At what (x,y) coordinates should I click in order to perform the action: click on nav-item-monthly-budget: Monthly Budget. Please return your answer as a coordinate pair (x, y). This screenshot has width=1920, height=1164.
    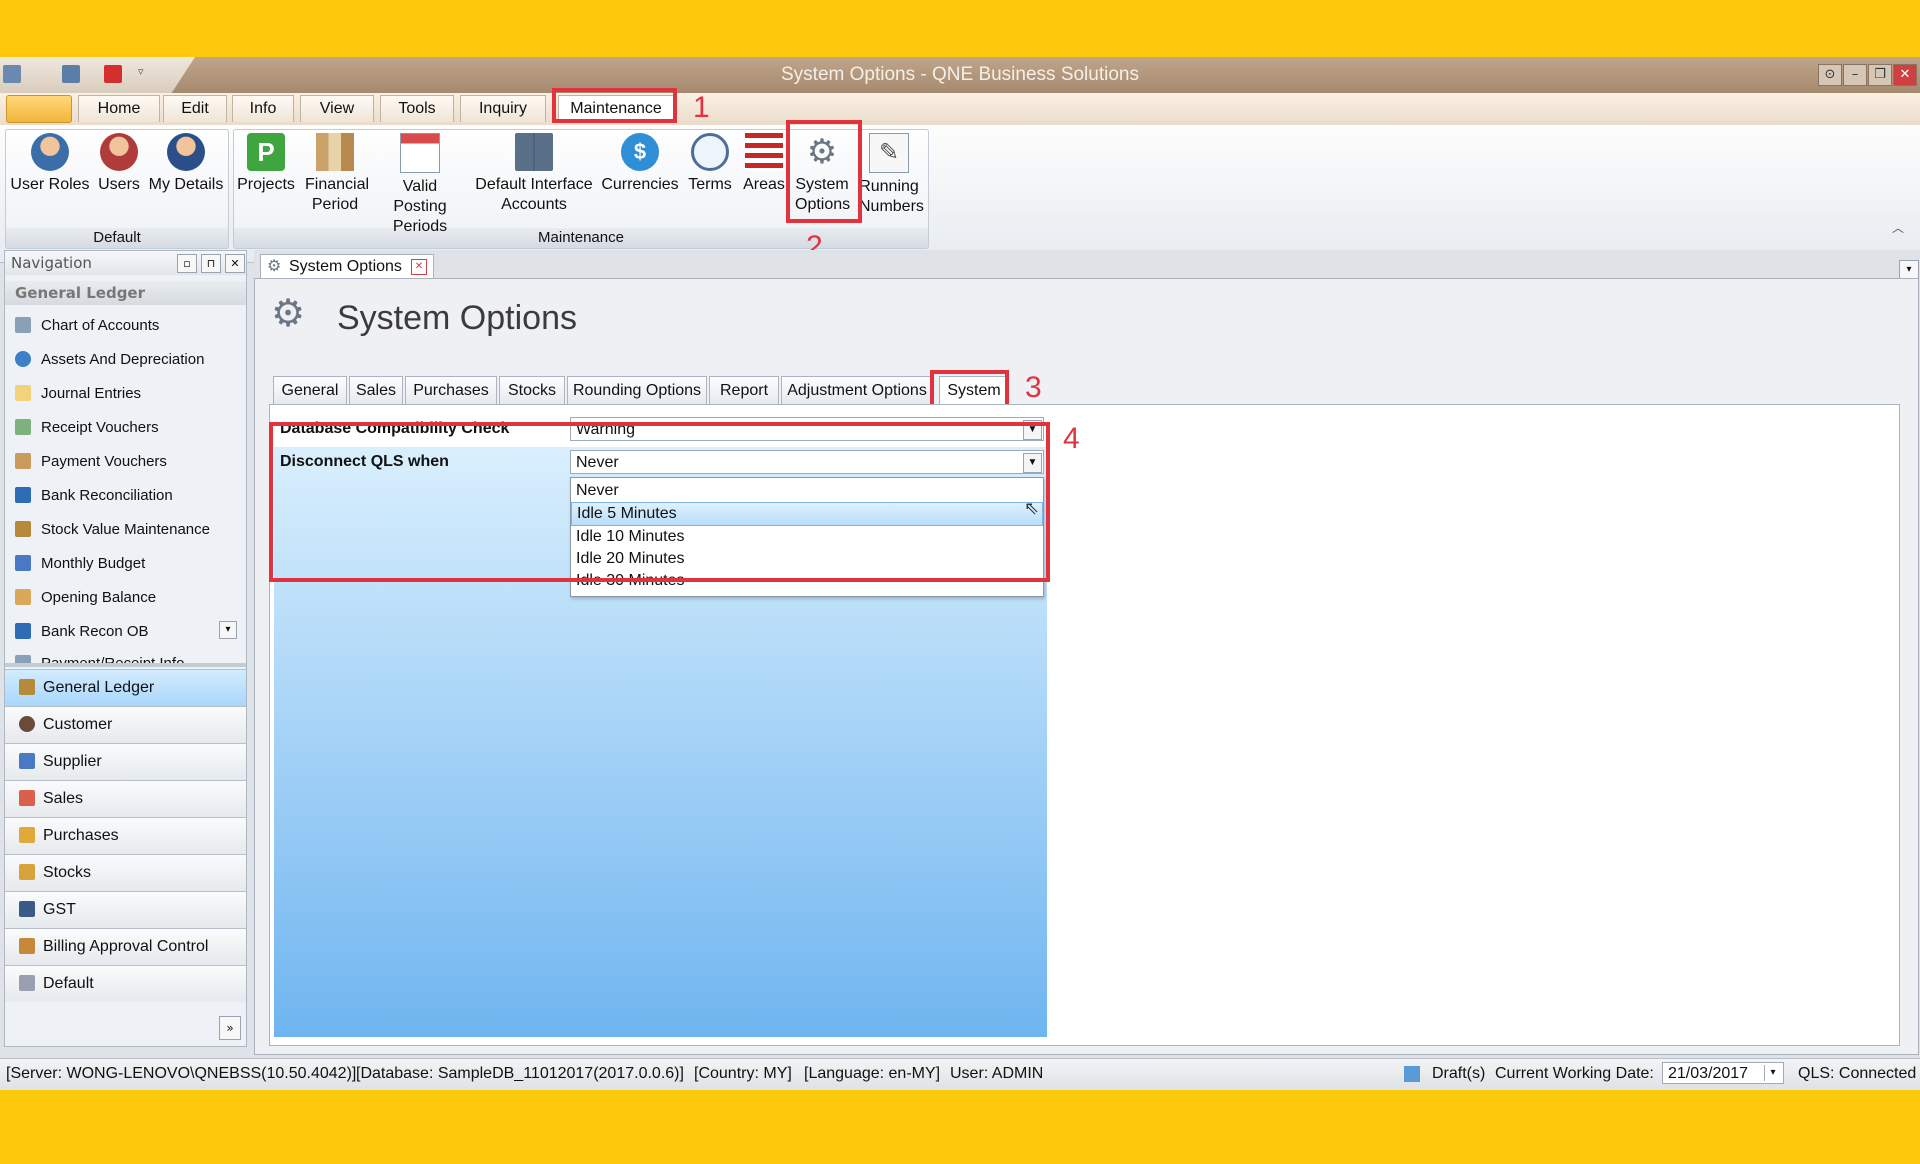
    Looking at the image, I should click on (80, 564).